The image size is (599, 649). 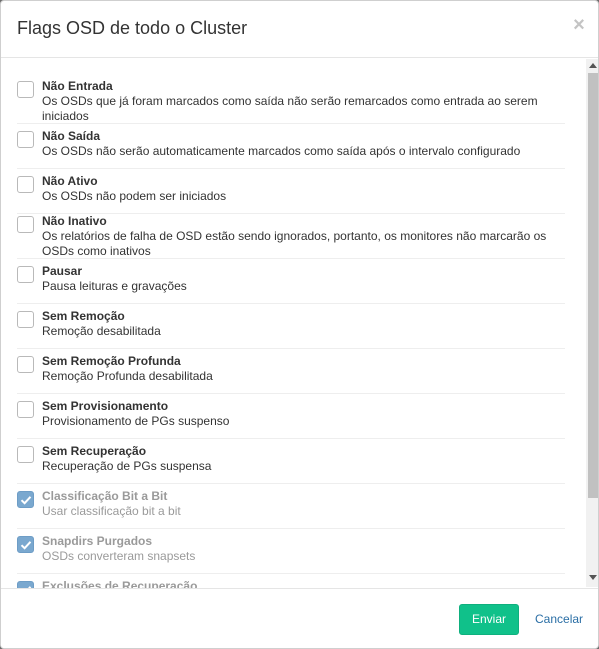 I want to click on modal-title: Flags OSD de todo o Cluster, so click(x=132, y=28).